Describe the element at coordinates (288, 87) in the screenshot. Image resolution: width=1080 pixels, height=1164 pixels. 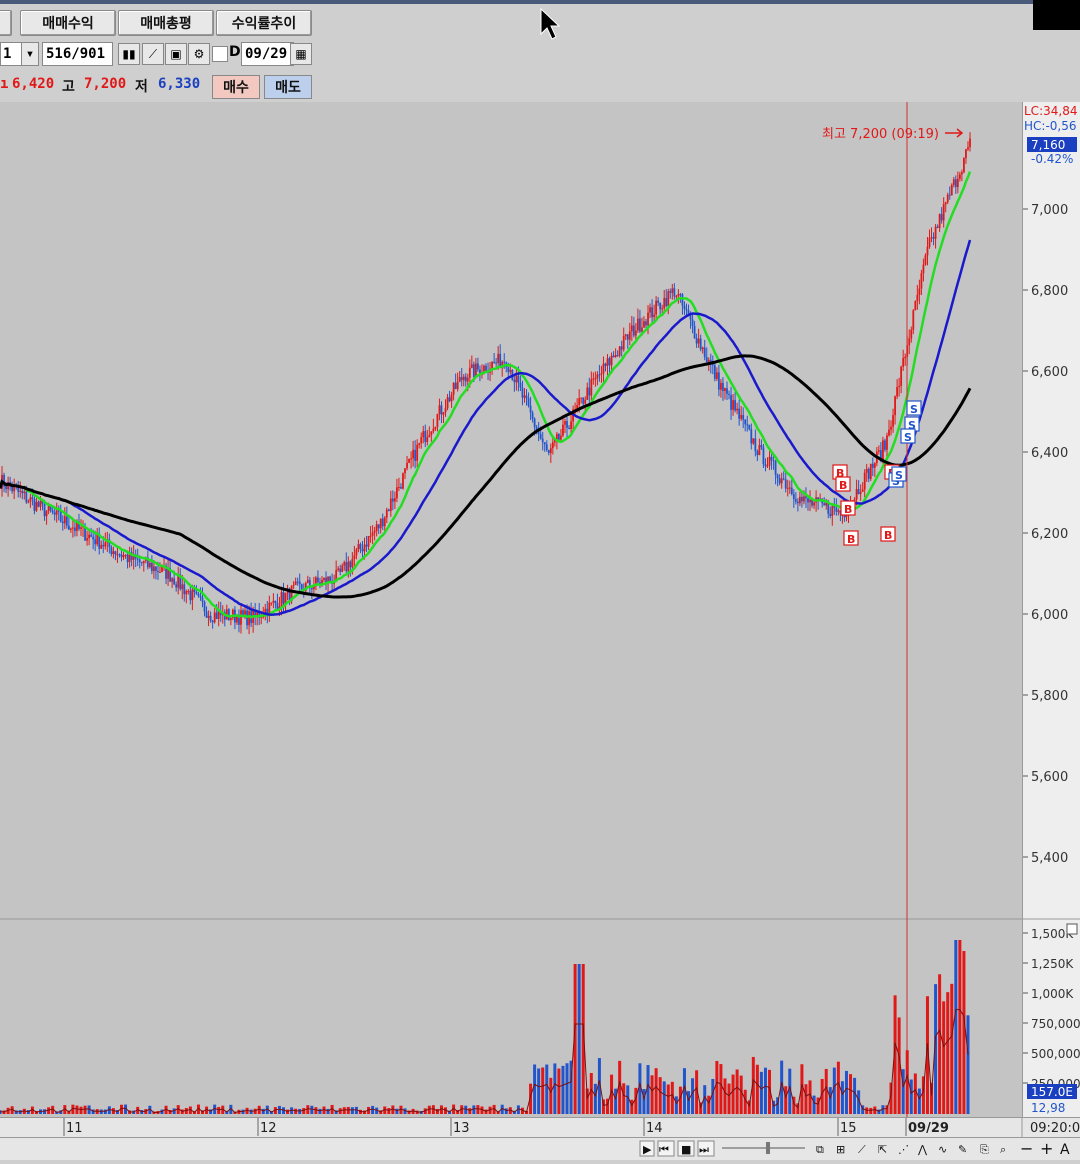
I see `sell-button: 매도` at that location.